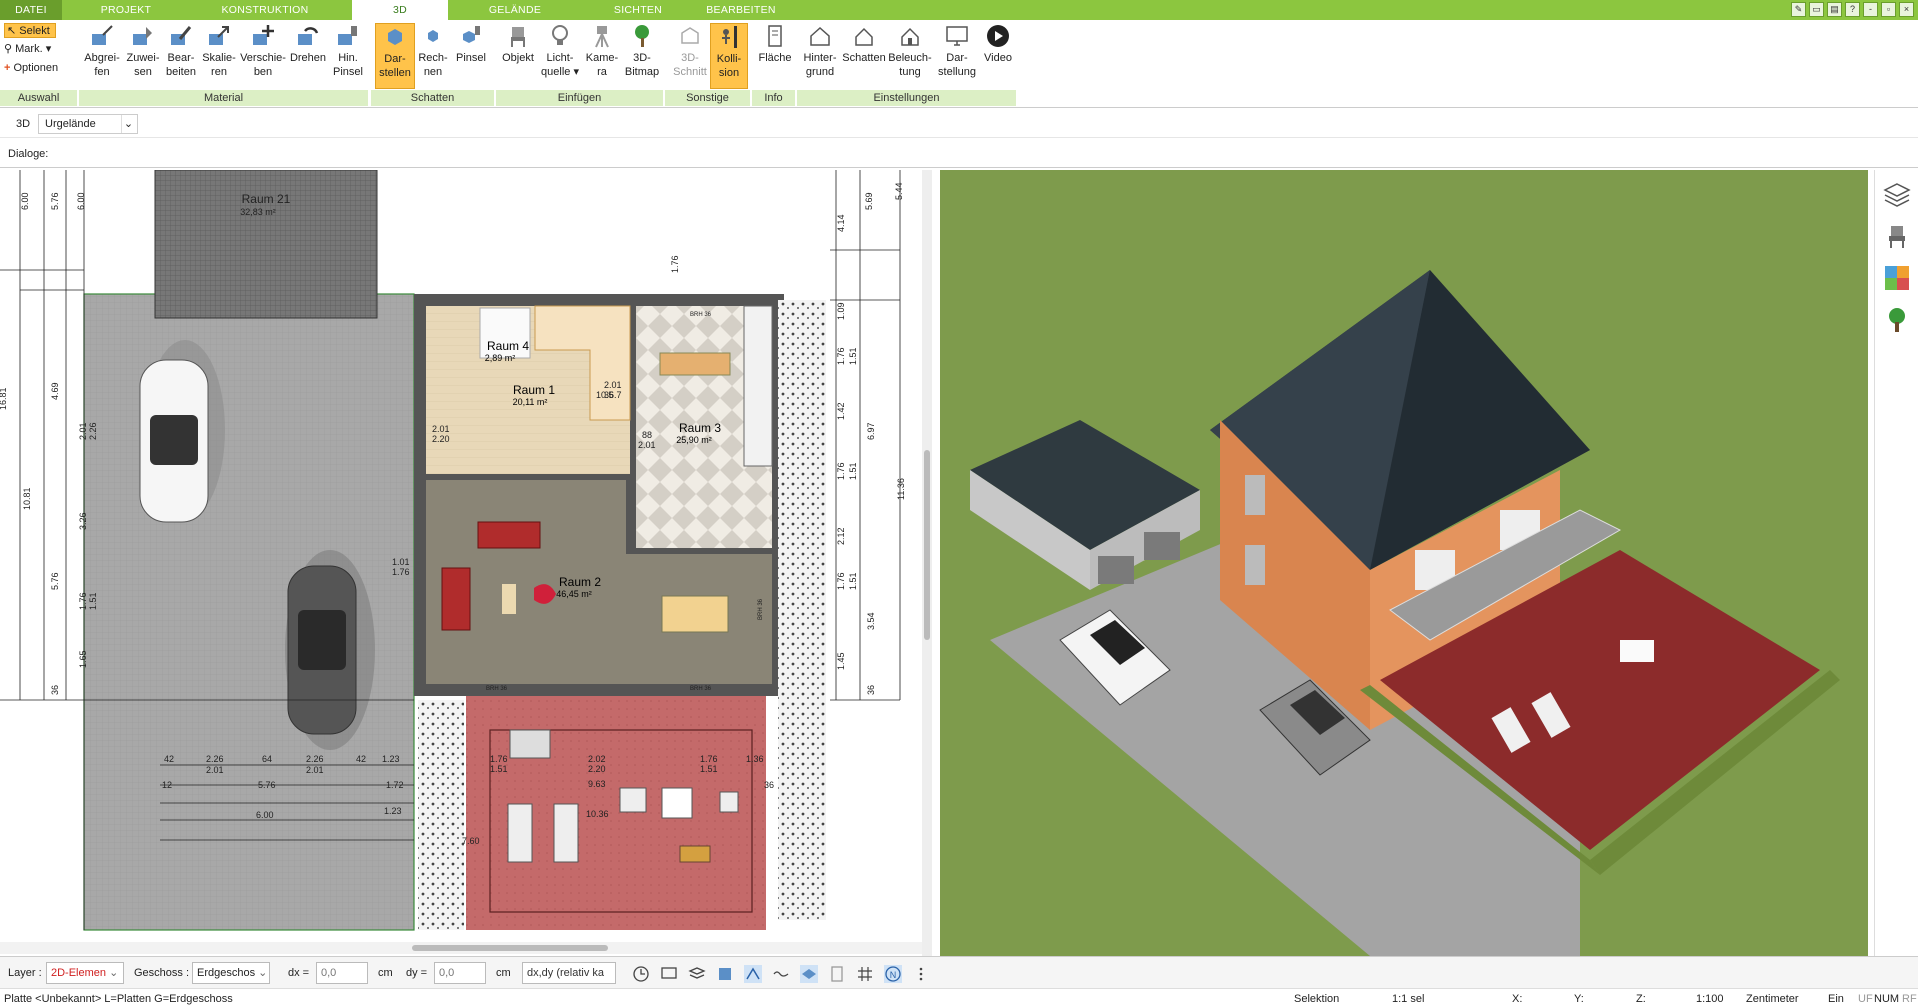  What do you see at coordinates (775, 56) in the screenshot?
I see `area-button: Fläche` at bounding box center [775, 56].